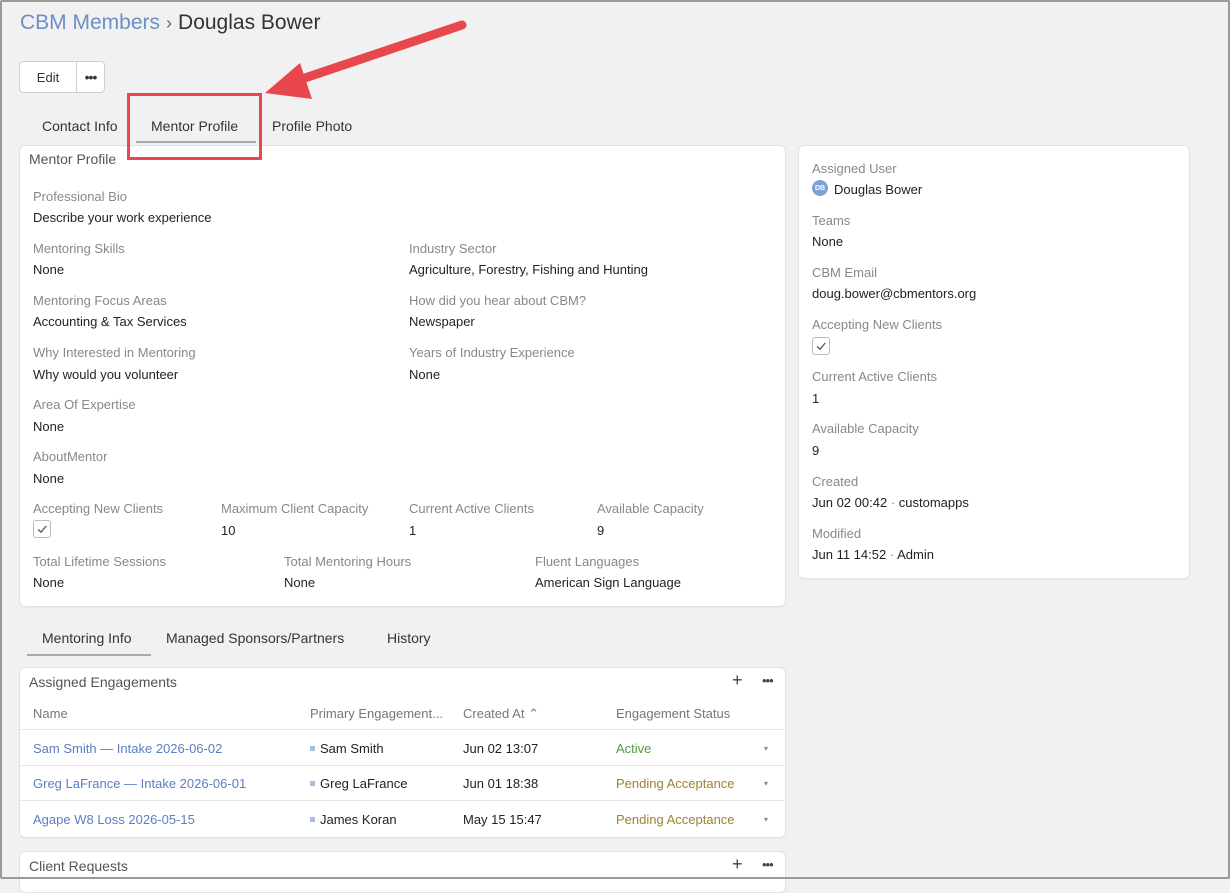  Describe the element at coordinates (837, 533) in the screenshot. I see `modified-label: Modified` at that location.